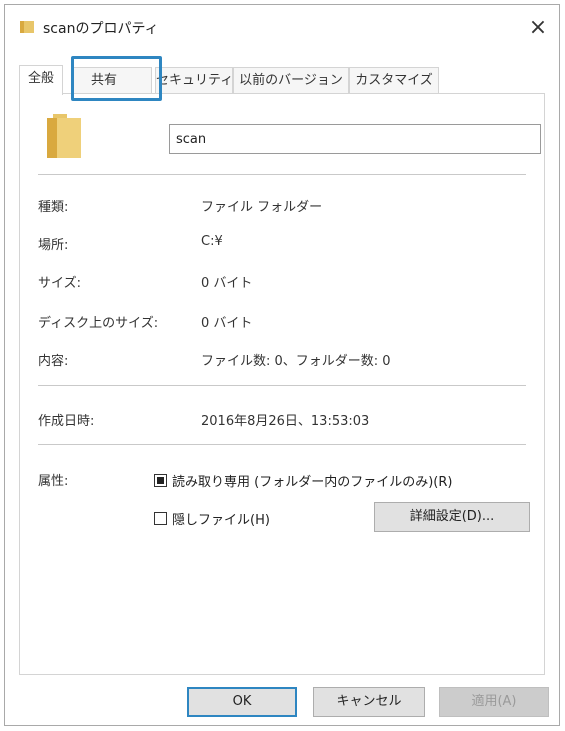  Describe the element at coordinates (66, 421) in the screenshot. I see `created-label: 作成日時:` at that location.